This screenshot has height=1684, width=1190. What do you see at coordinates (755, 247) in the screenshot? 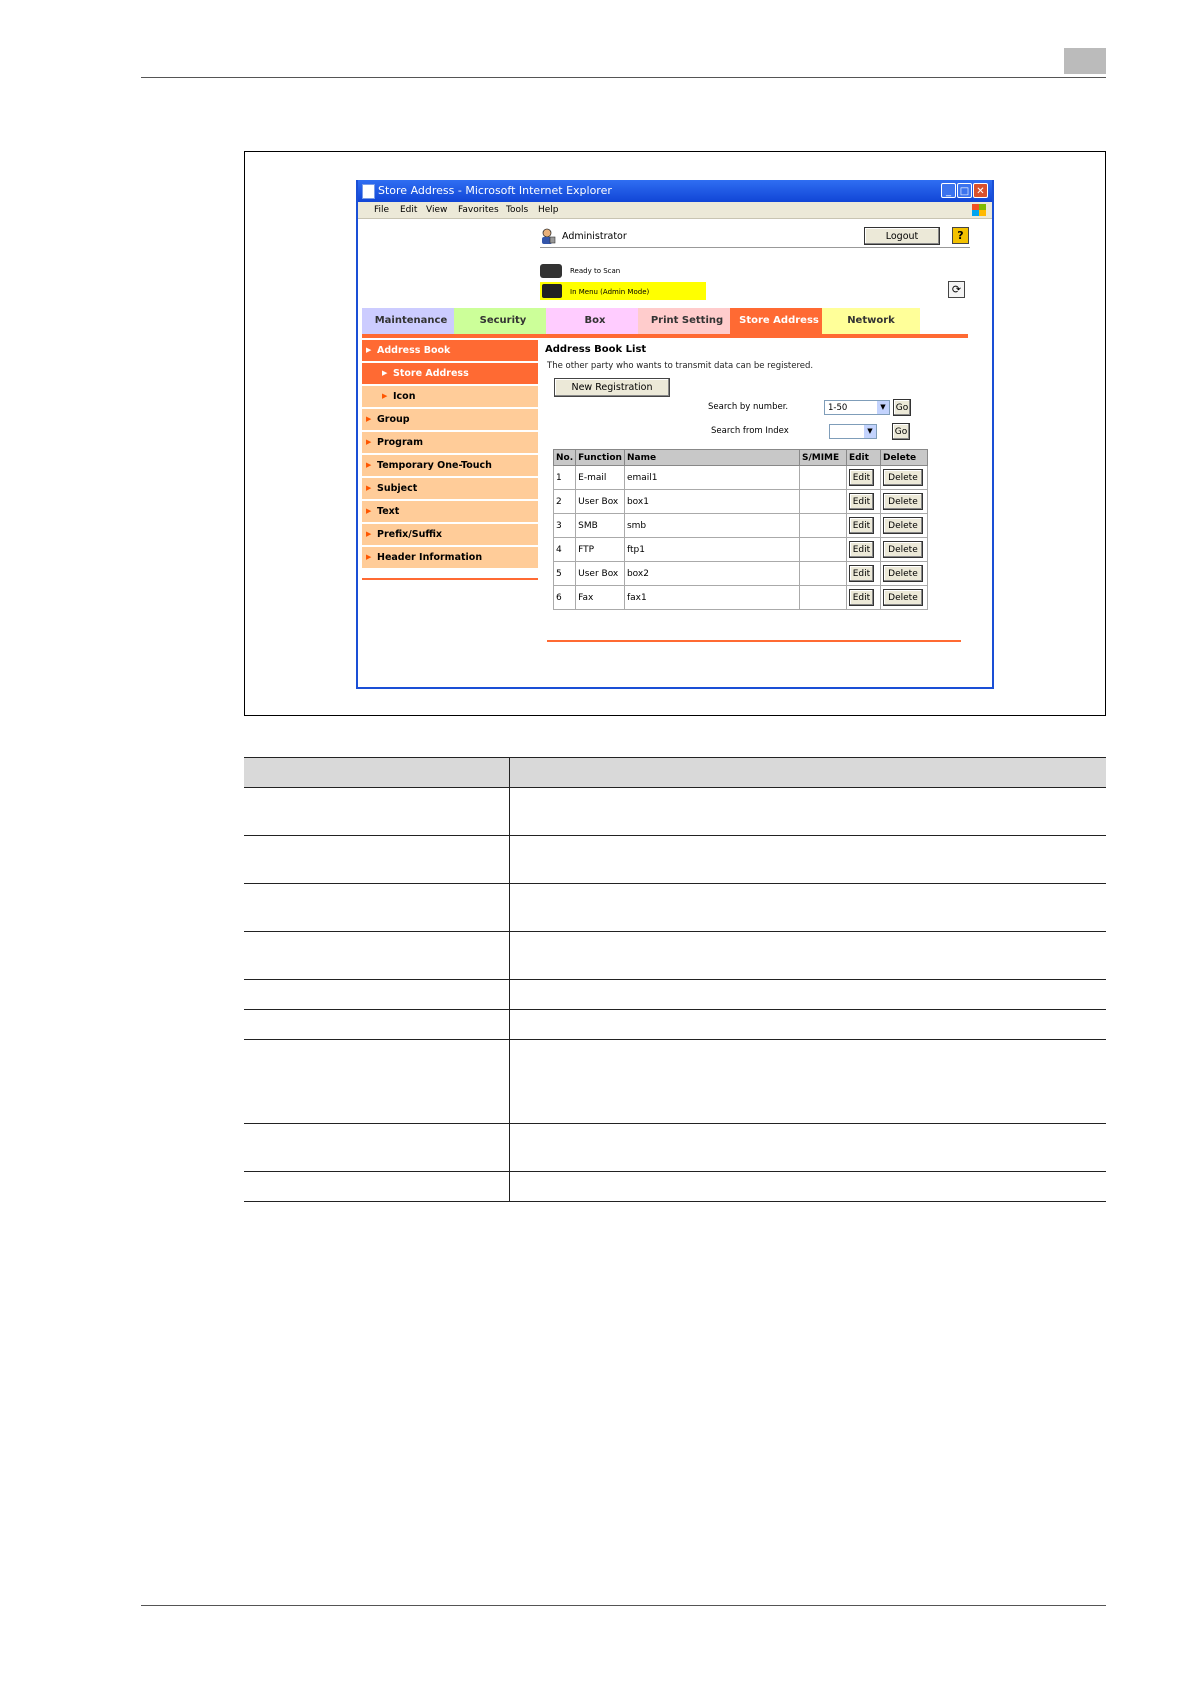
I see `header-divider` at bounding box center [755, 247].